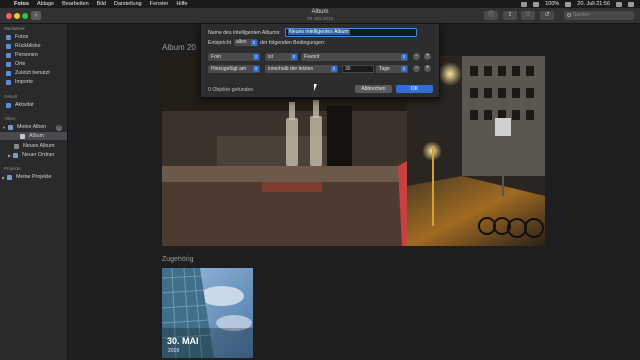  What do you see at coordinates (524, 4) in the screenshot?
I see `wifi-icon` at bounding box center [524, 4].